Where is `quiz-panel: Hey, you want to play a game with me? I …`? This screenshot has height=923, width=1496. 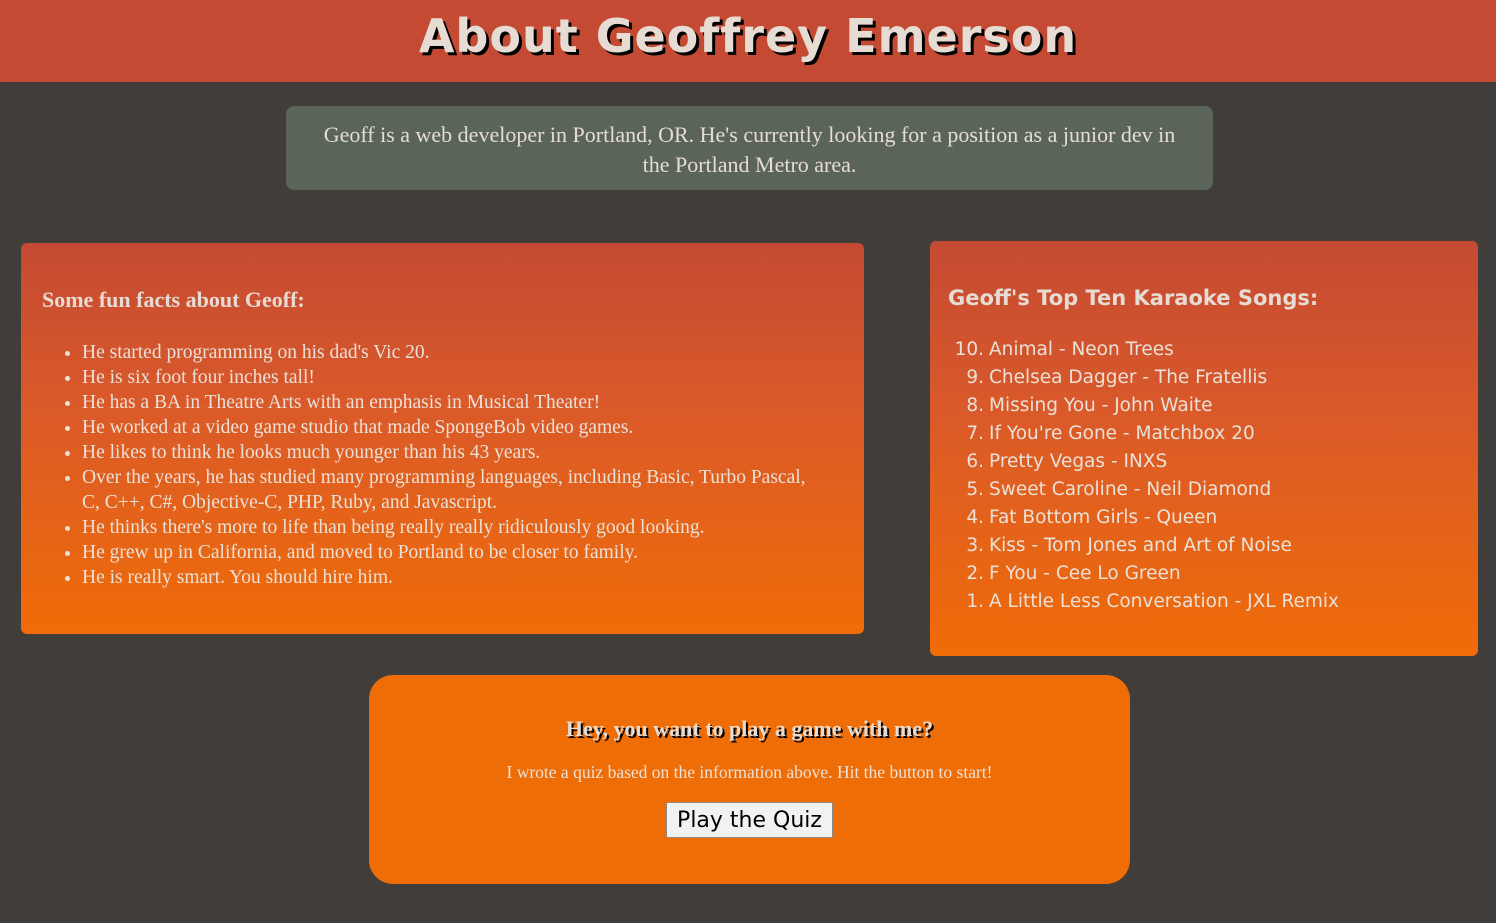
quiz-panel: Hey, you want to play a game with me? I … is located at coordinates (749, 779).